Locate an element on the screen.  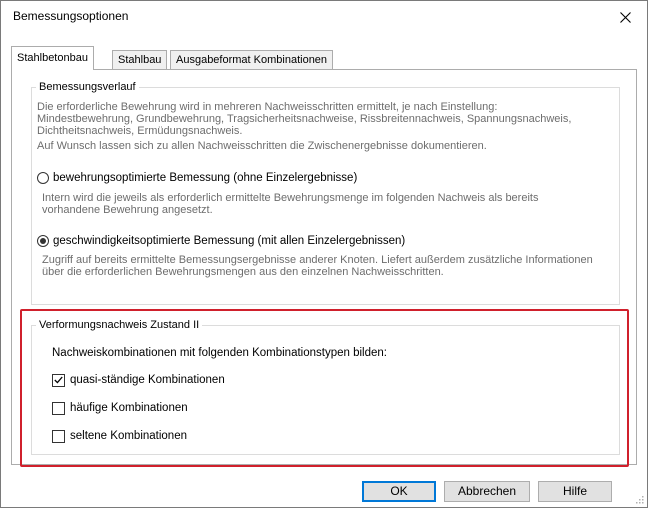
verformungsnachweis-legend: Verformungsnachweis Zustand II is located at coordinates (119, 325).